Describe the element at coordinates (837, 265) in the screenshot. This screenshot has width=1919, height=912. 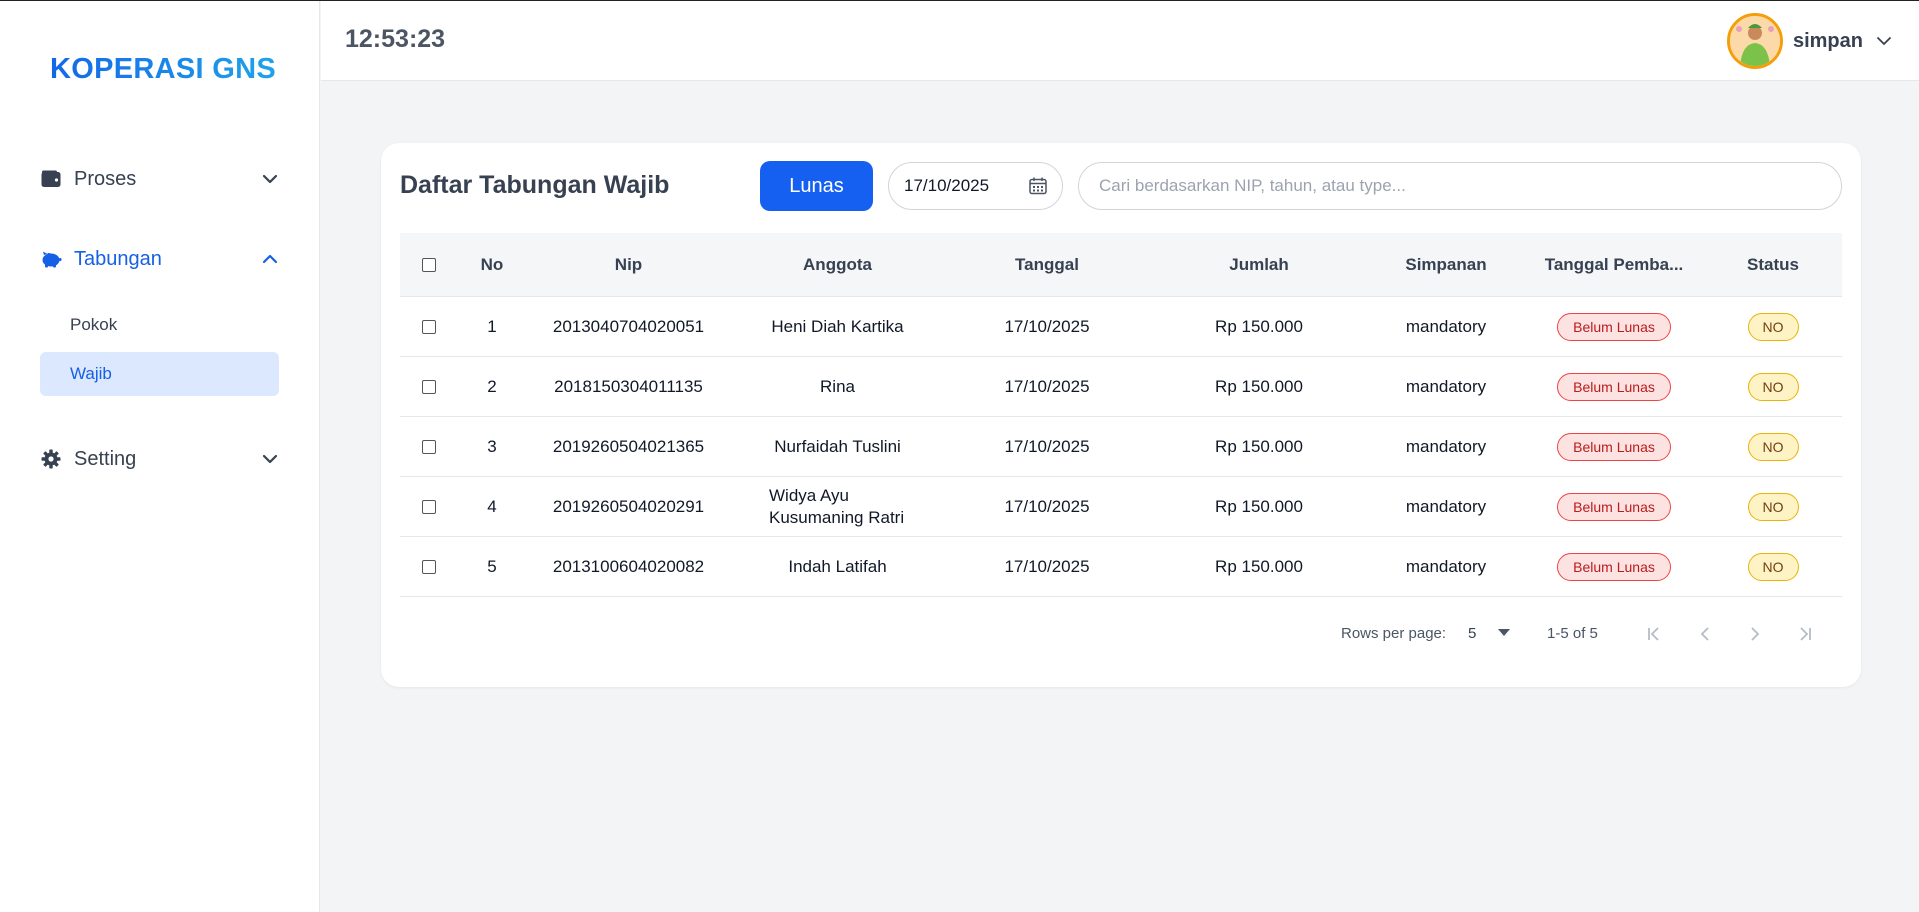
I see `col-anggota: Anggota` at that location.